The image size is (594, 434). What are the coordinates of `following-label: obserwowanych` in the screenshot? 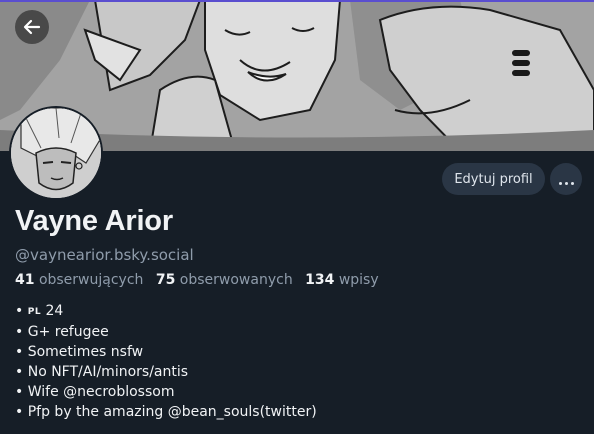 It's located at (236, 280).